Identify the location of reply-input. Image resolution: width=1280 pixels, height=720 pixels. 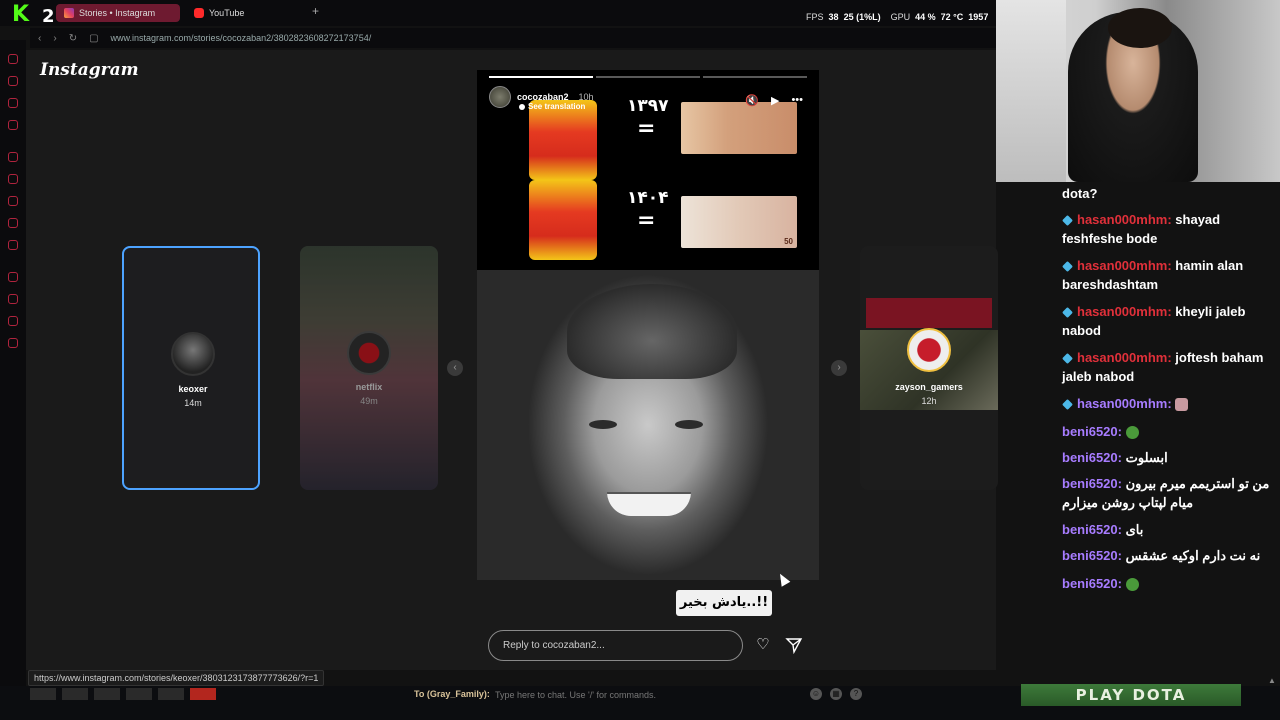
(615, 645).